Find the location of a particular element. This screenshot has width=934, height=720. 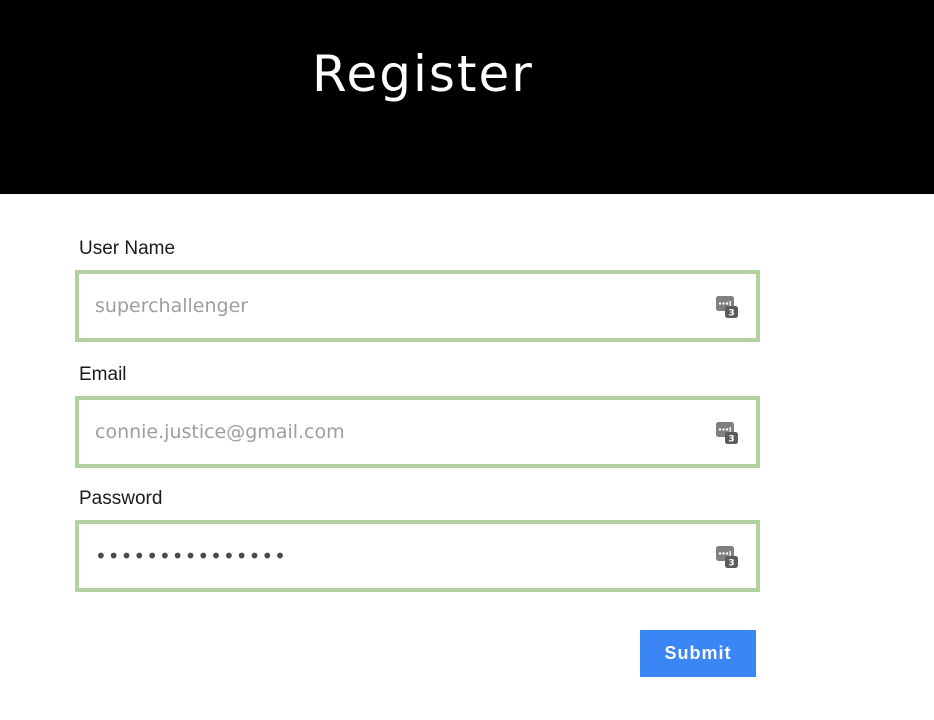

page-title: Register is located at coordinates (423, 74).